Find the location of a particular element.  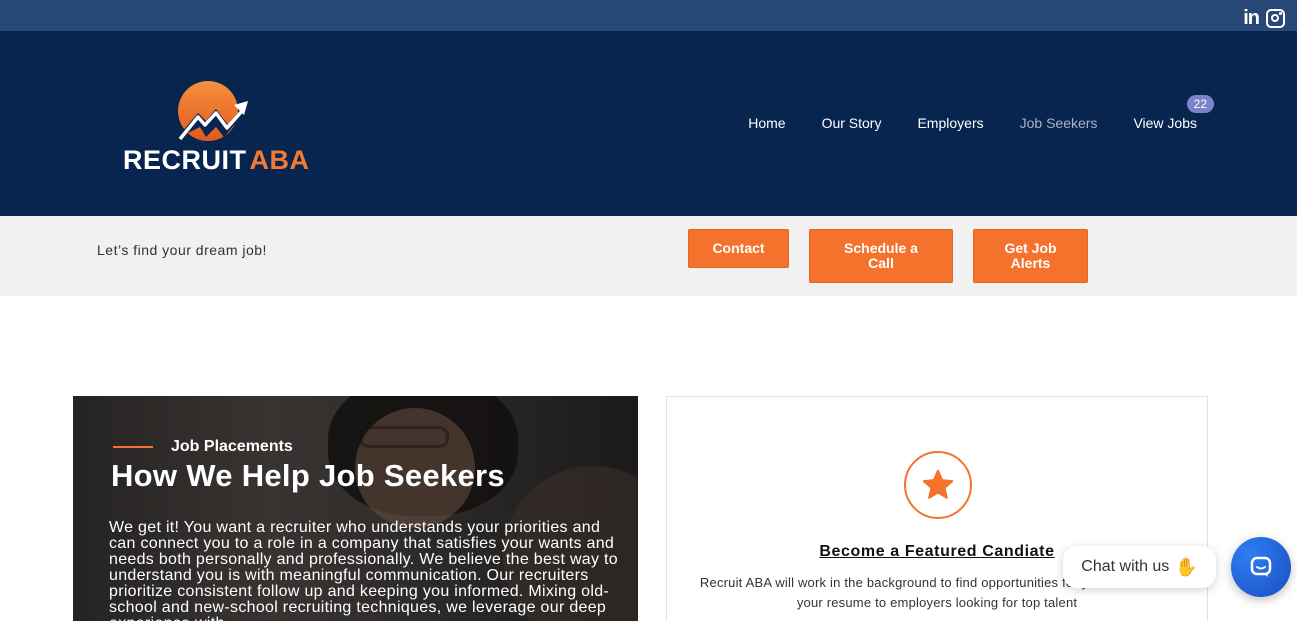

logo-wordmark: RECRUIT ABA is located at coordinates (216, 160).